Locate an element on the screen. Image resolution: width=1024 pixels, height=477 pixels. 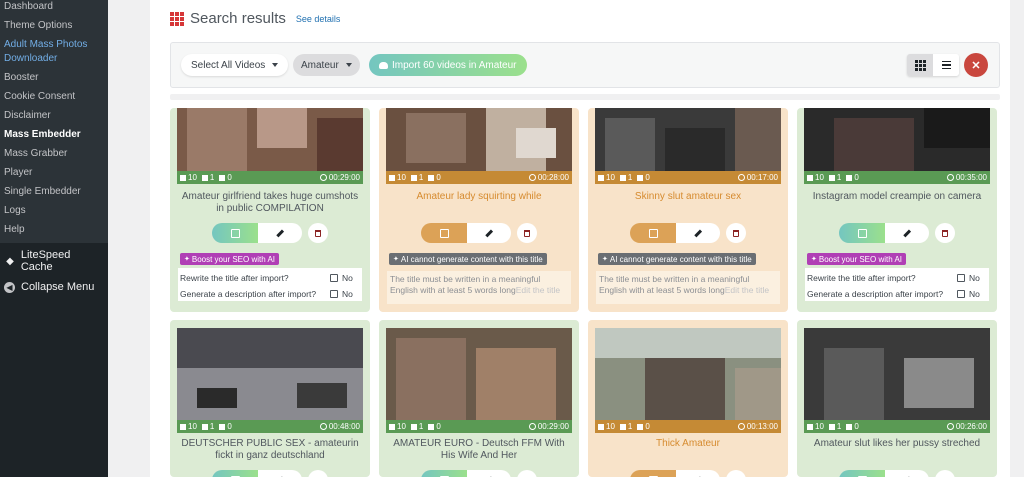
rewrite-option: Rewrite the title after import? No is located at coordinates (266, 278).